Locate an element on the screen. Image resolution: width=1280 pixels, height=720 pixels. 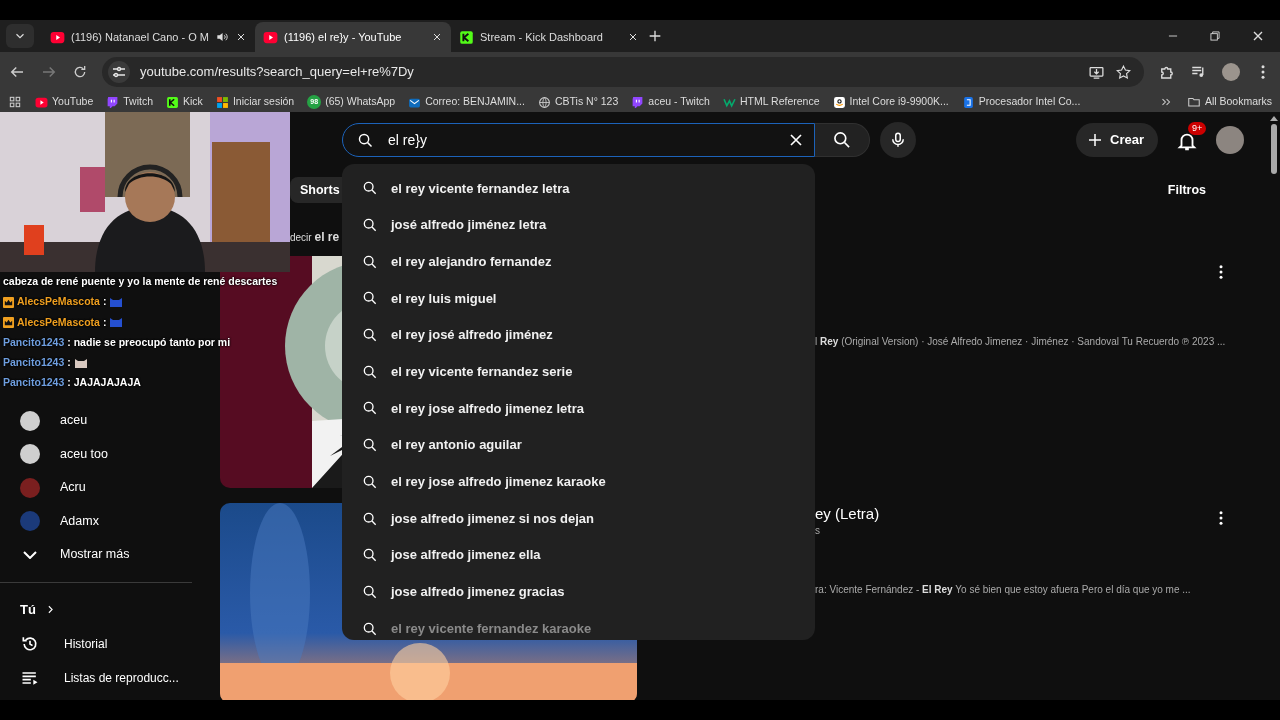
apps-icon is located at coordinates (15, 102).